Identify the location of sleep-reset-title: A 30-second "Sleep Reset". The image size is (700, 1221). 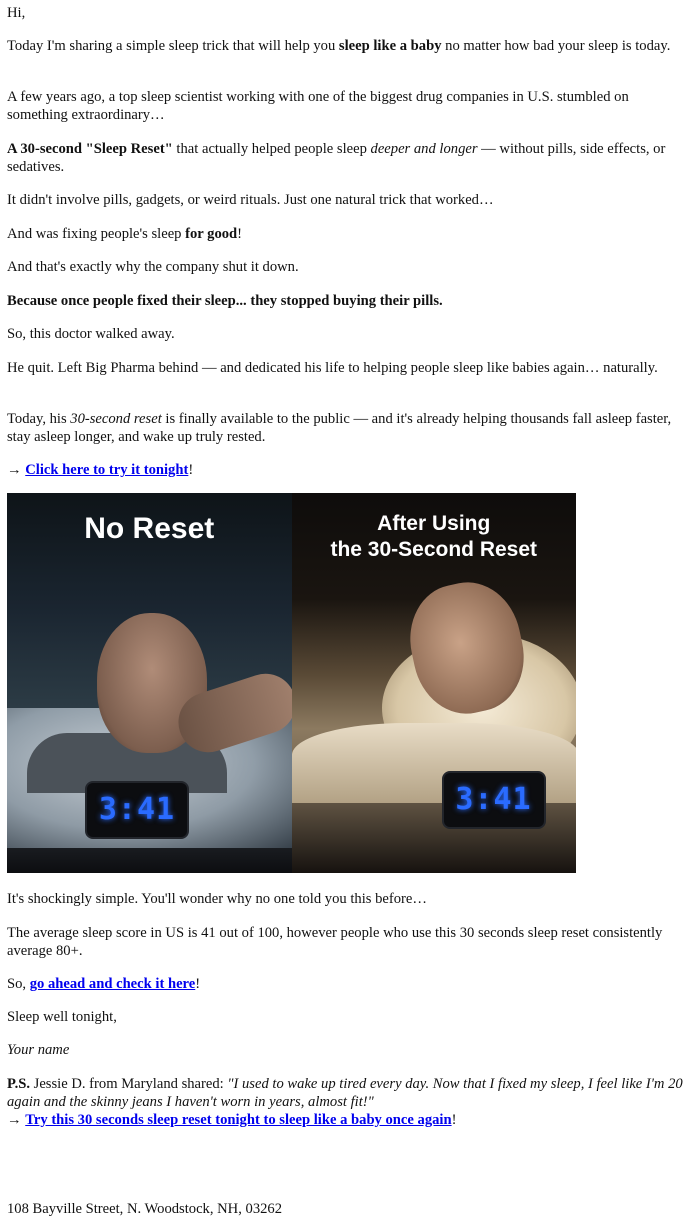
(90, 149).